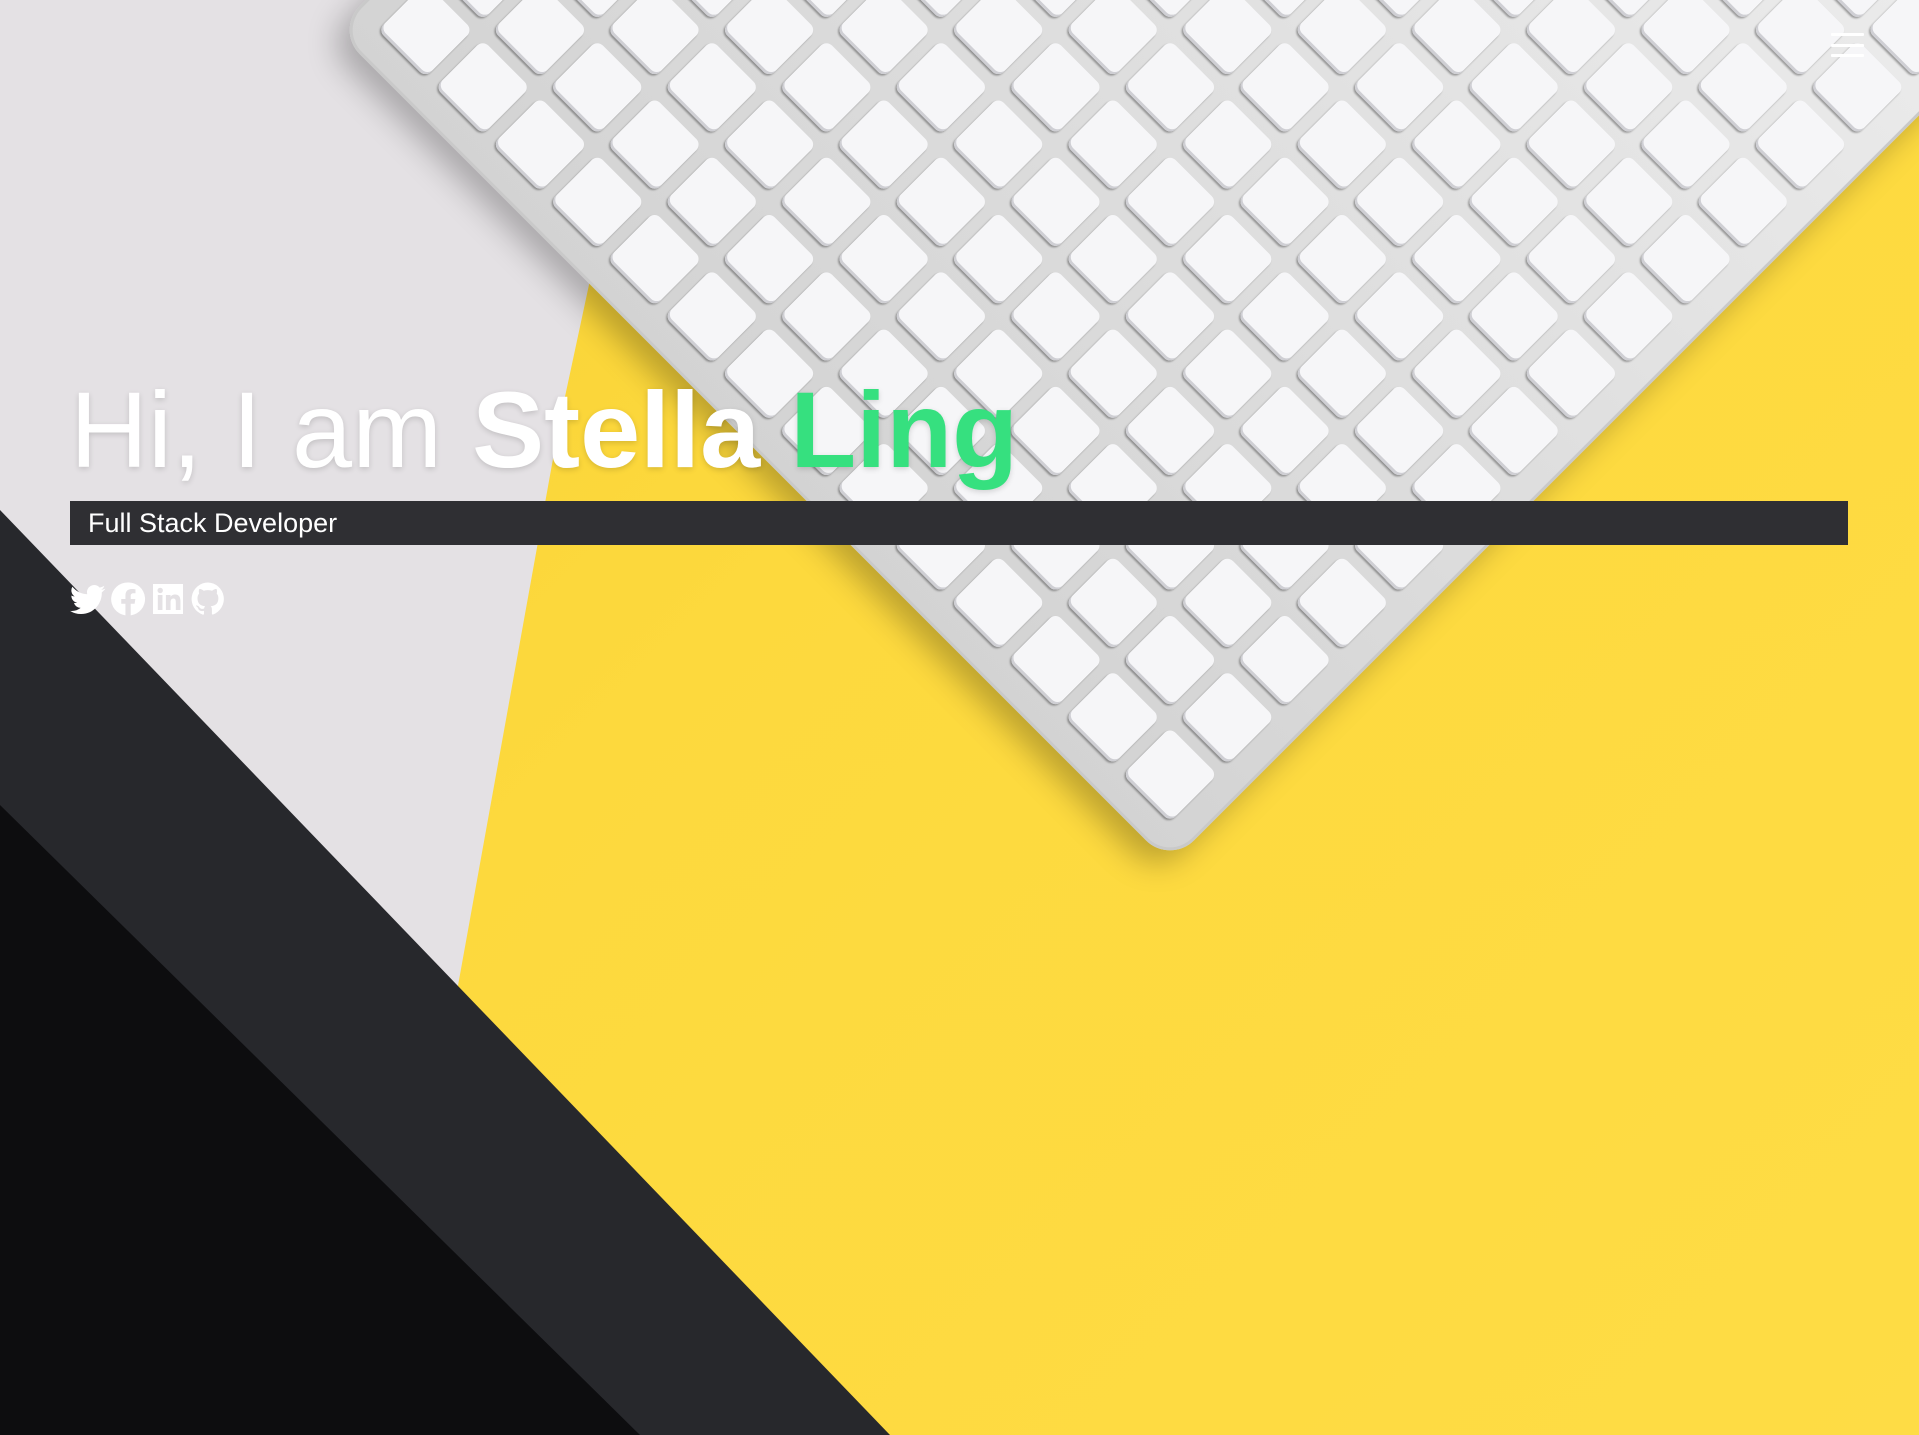  I want to click on linkedin-link, so click(168, 599).